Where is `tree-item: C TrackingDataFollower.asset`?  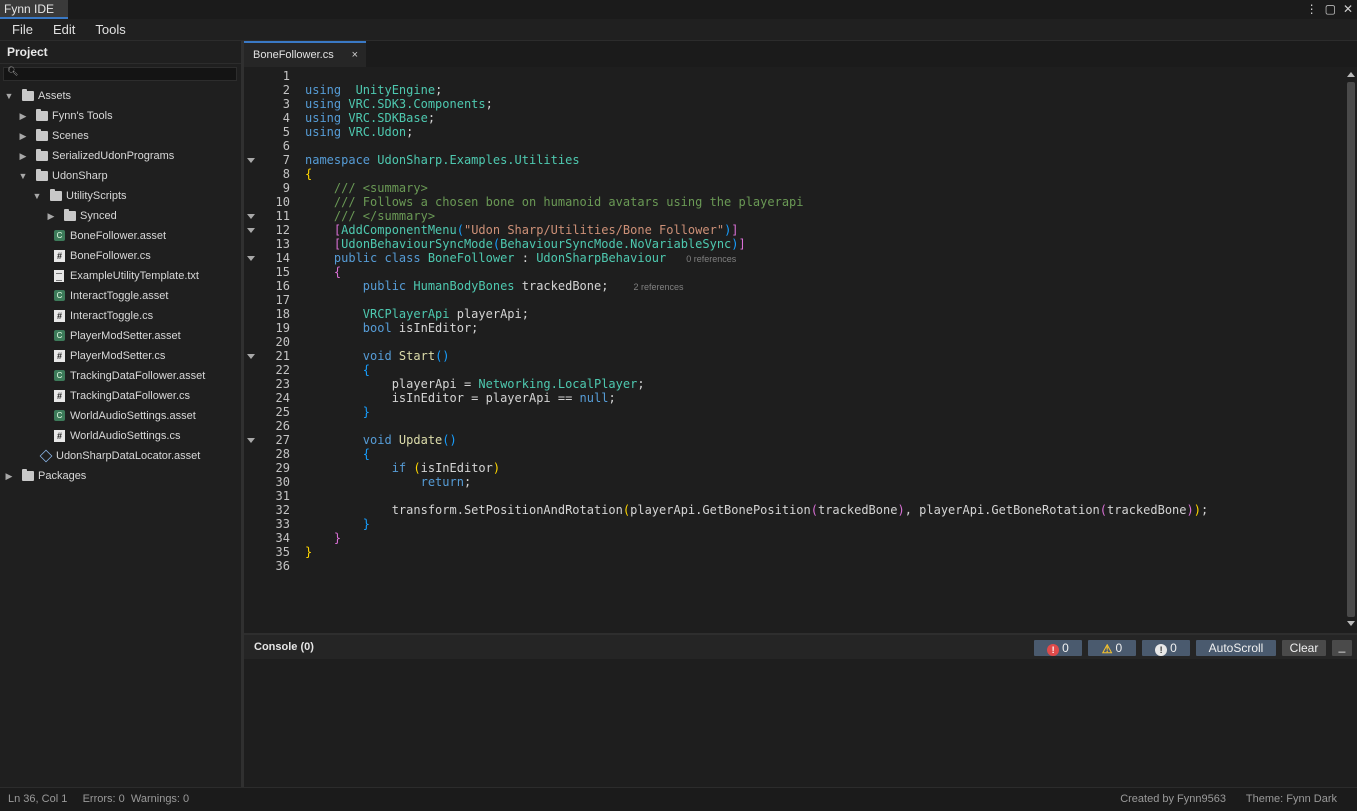 tree-item: C TrackingDataFollower.asset is located at coordinates (120, 376).